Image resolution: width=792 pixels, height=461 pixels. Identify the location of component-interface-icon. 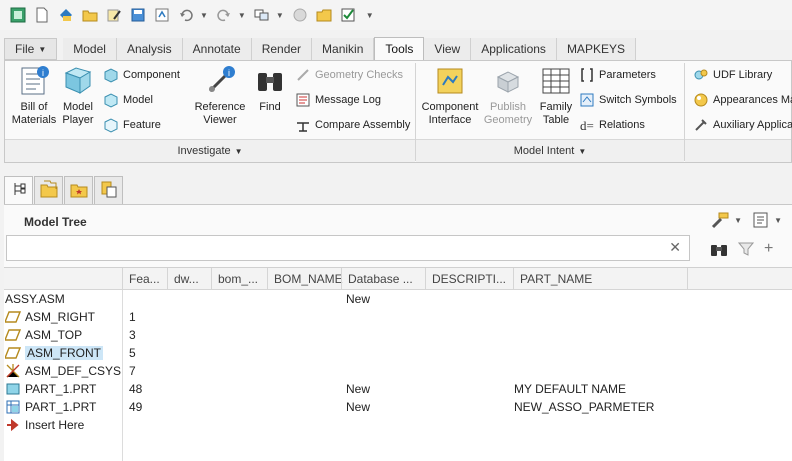
(450, 81).